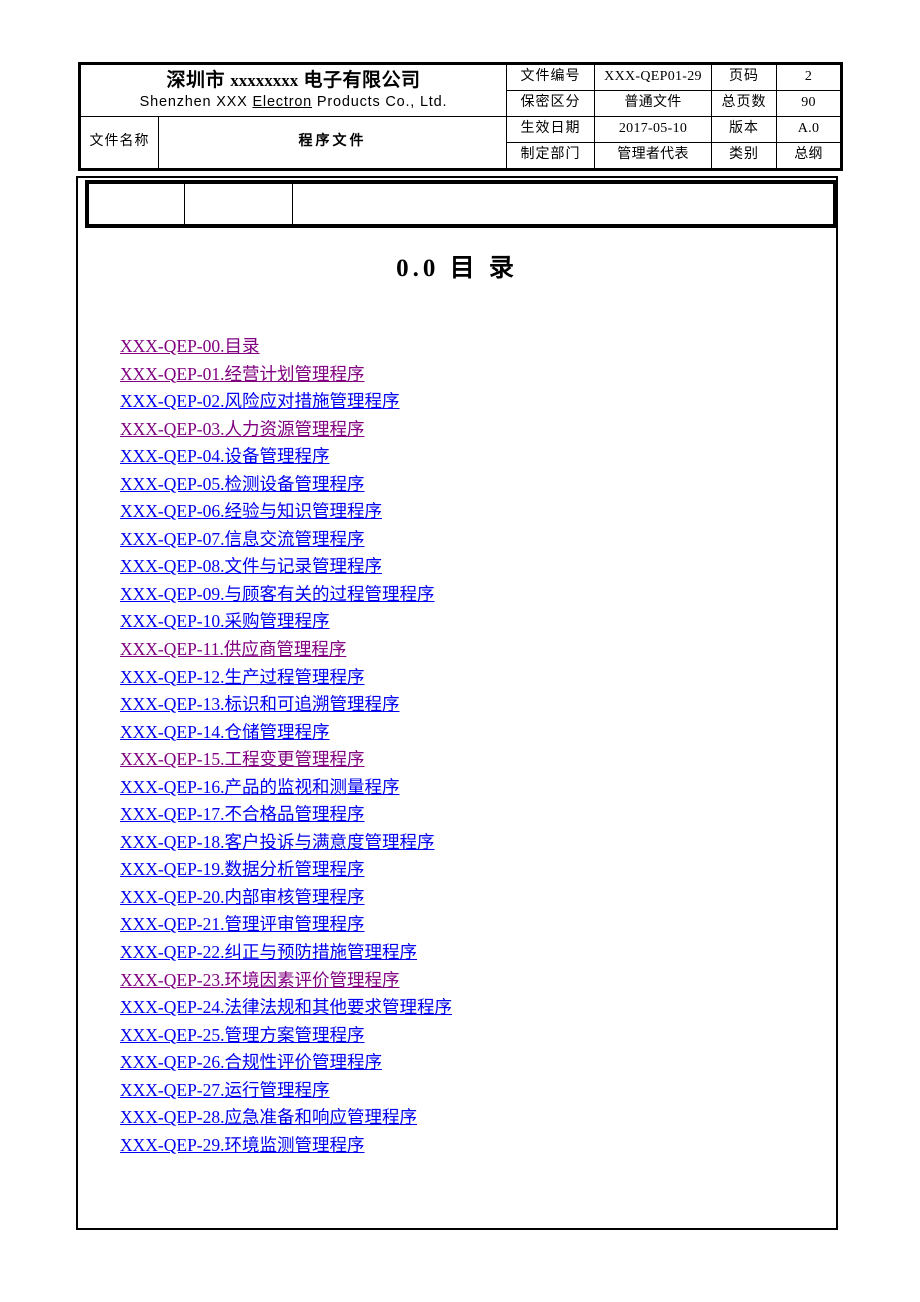  Describe the element at coordinates (551, 103) in the screenshot. I see `meta-label-confidentiality: 保密区分` at that location.